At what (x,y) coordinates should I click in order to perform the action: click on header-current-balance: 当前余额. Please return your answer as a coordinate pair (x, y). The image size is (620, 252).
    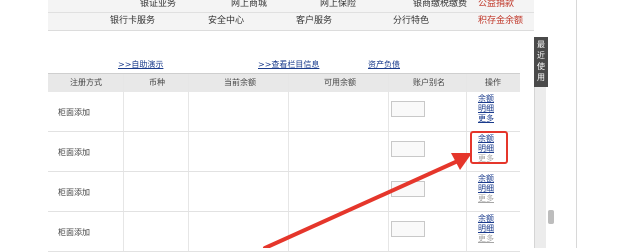
    Looking at the image, I should click on (240, 82).